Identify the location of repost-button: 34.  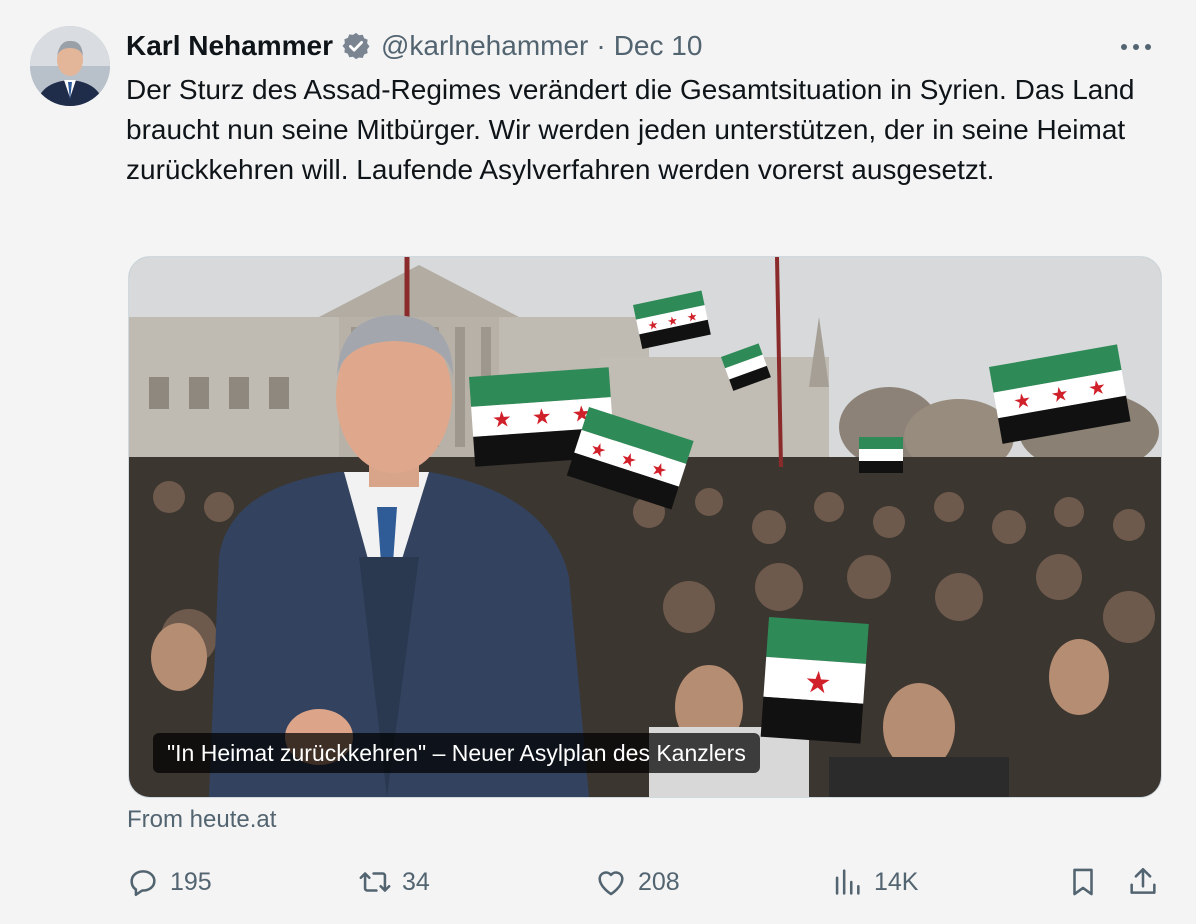
(394, 882).